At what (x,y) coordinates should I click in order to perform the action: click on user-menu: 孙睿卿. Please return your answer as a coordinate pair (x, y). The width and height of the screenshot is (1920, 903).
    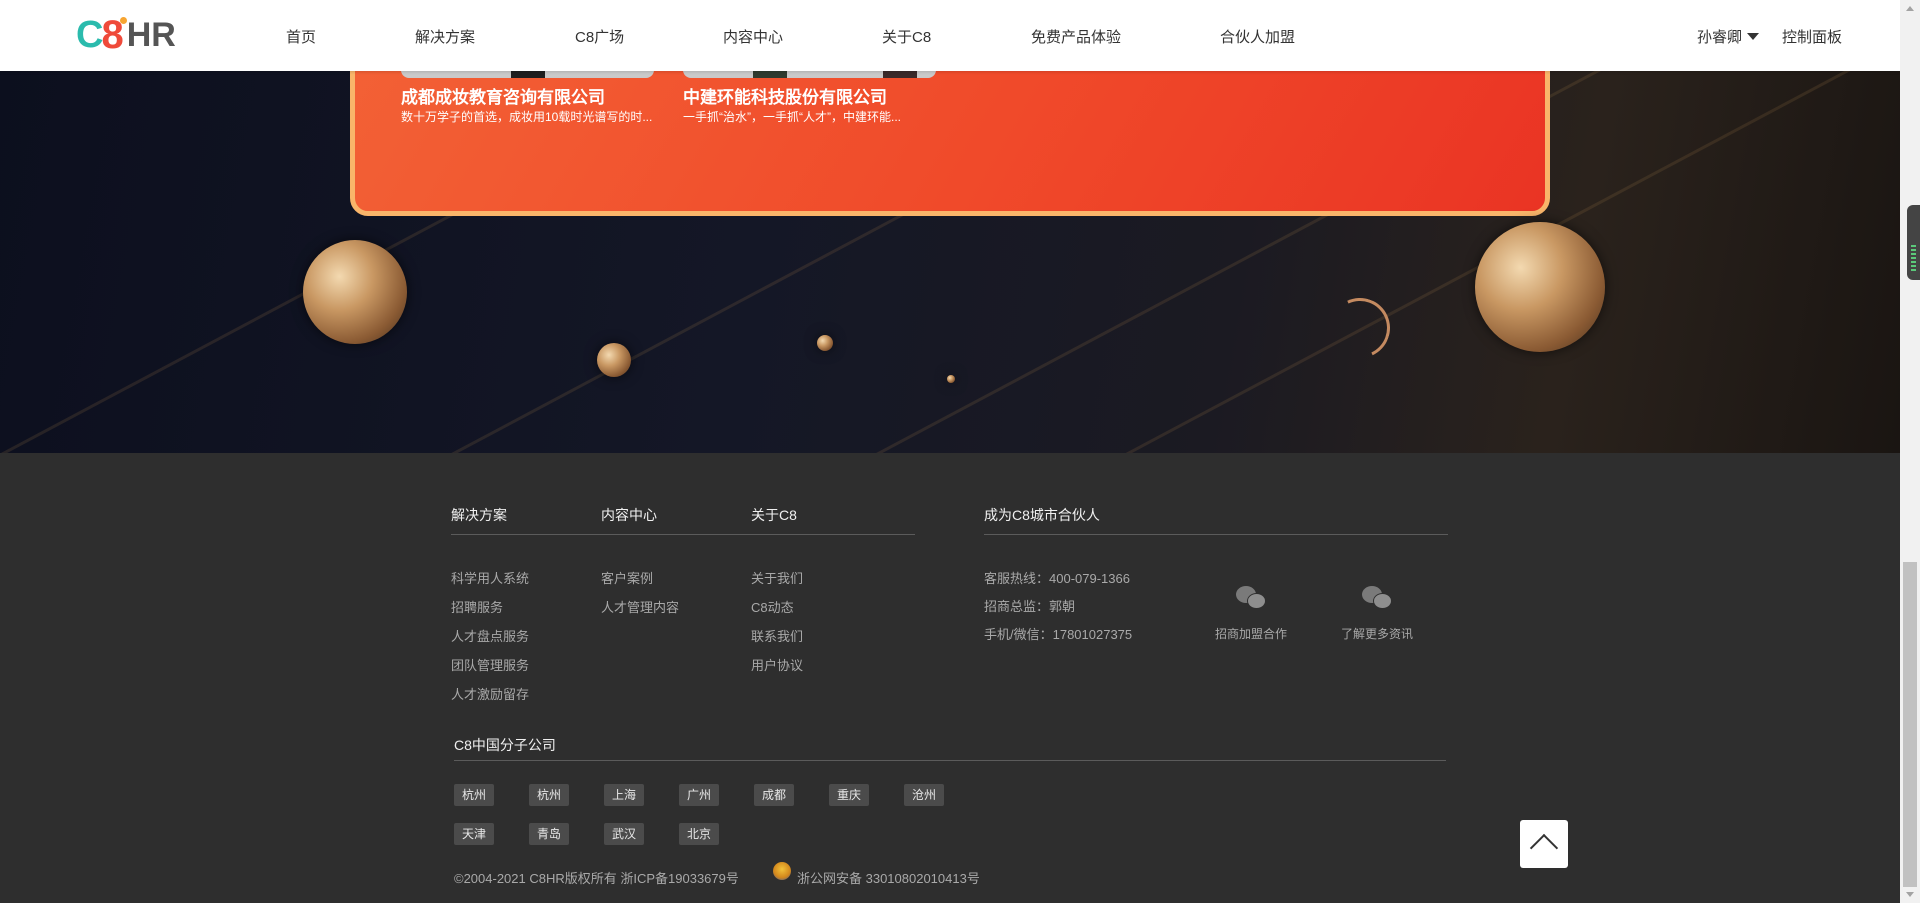
    Looking at the image, I should click on (1719, 36).